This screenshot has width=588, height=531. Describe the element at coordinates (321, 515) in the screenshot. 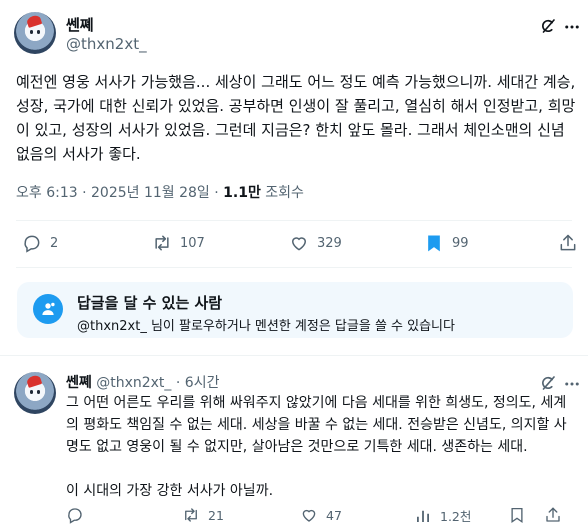

I see `reply-like-button: 47` at that location.